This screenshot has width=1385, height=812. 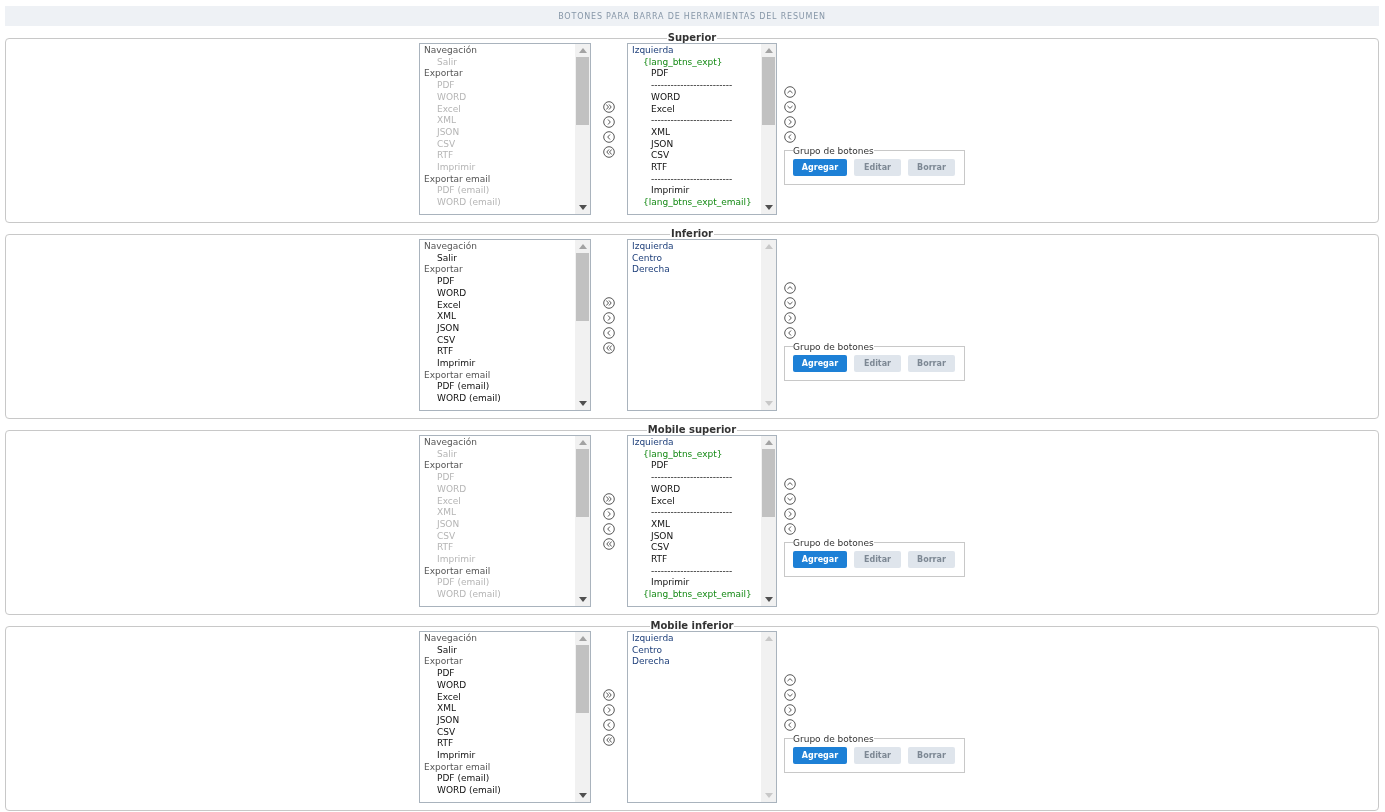 I want to click on available-list: Navegación Salir Exportar PDF WORD Excel XML JSON CSV RTF Imprimir Exportar email PDF (email) WORD (email), so click(x=505, y=717).